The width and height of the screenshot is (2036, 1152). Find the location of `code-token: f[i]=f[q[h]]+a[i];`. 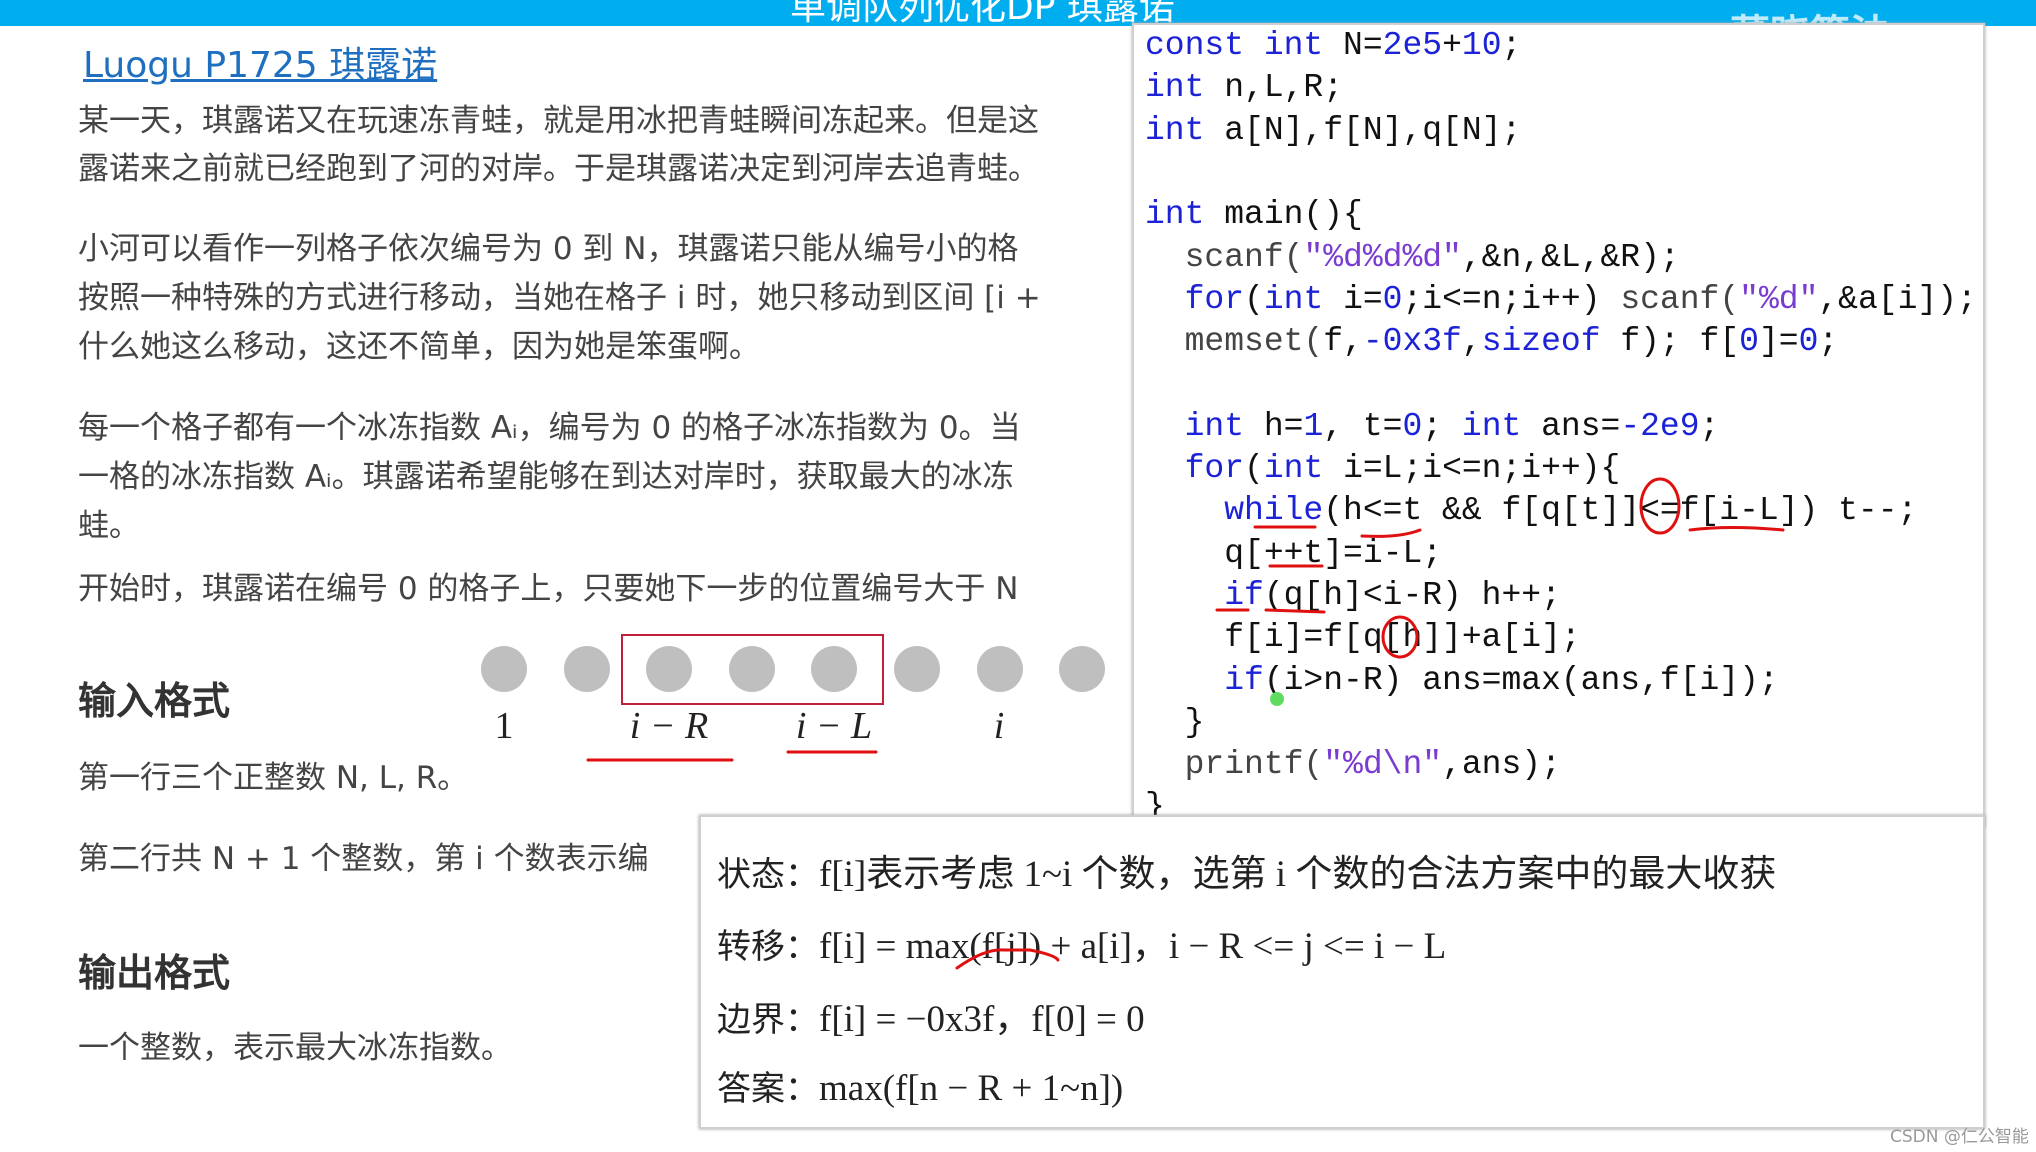

code-token: f[i]=f[q[h]]+a[i]; is located at coordinates (1363, 638).